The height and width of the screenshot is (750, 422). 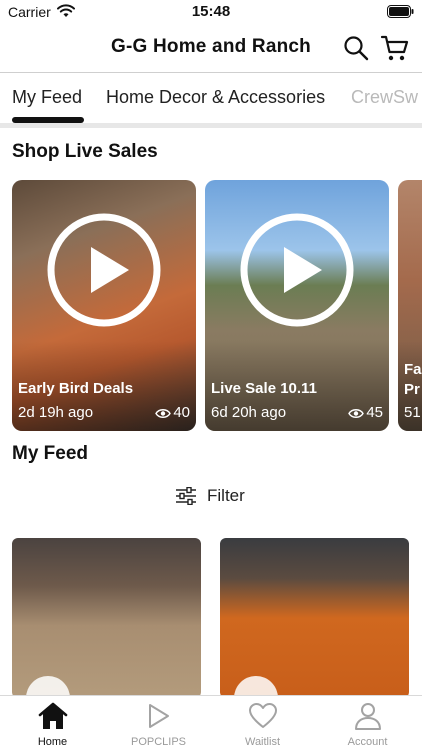 I want to click on cart-button, so click(x=395, y=50).